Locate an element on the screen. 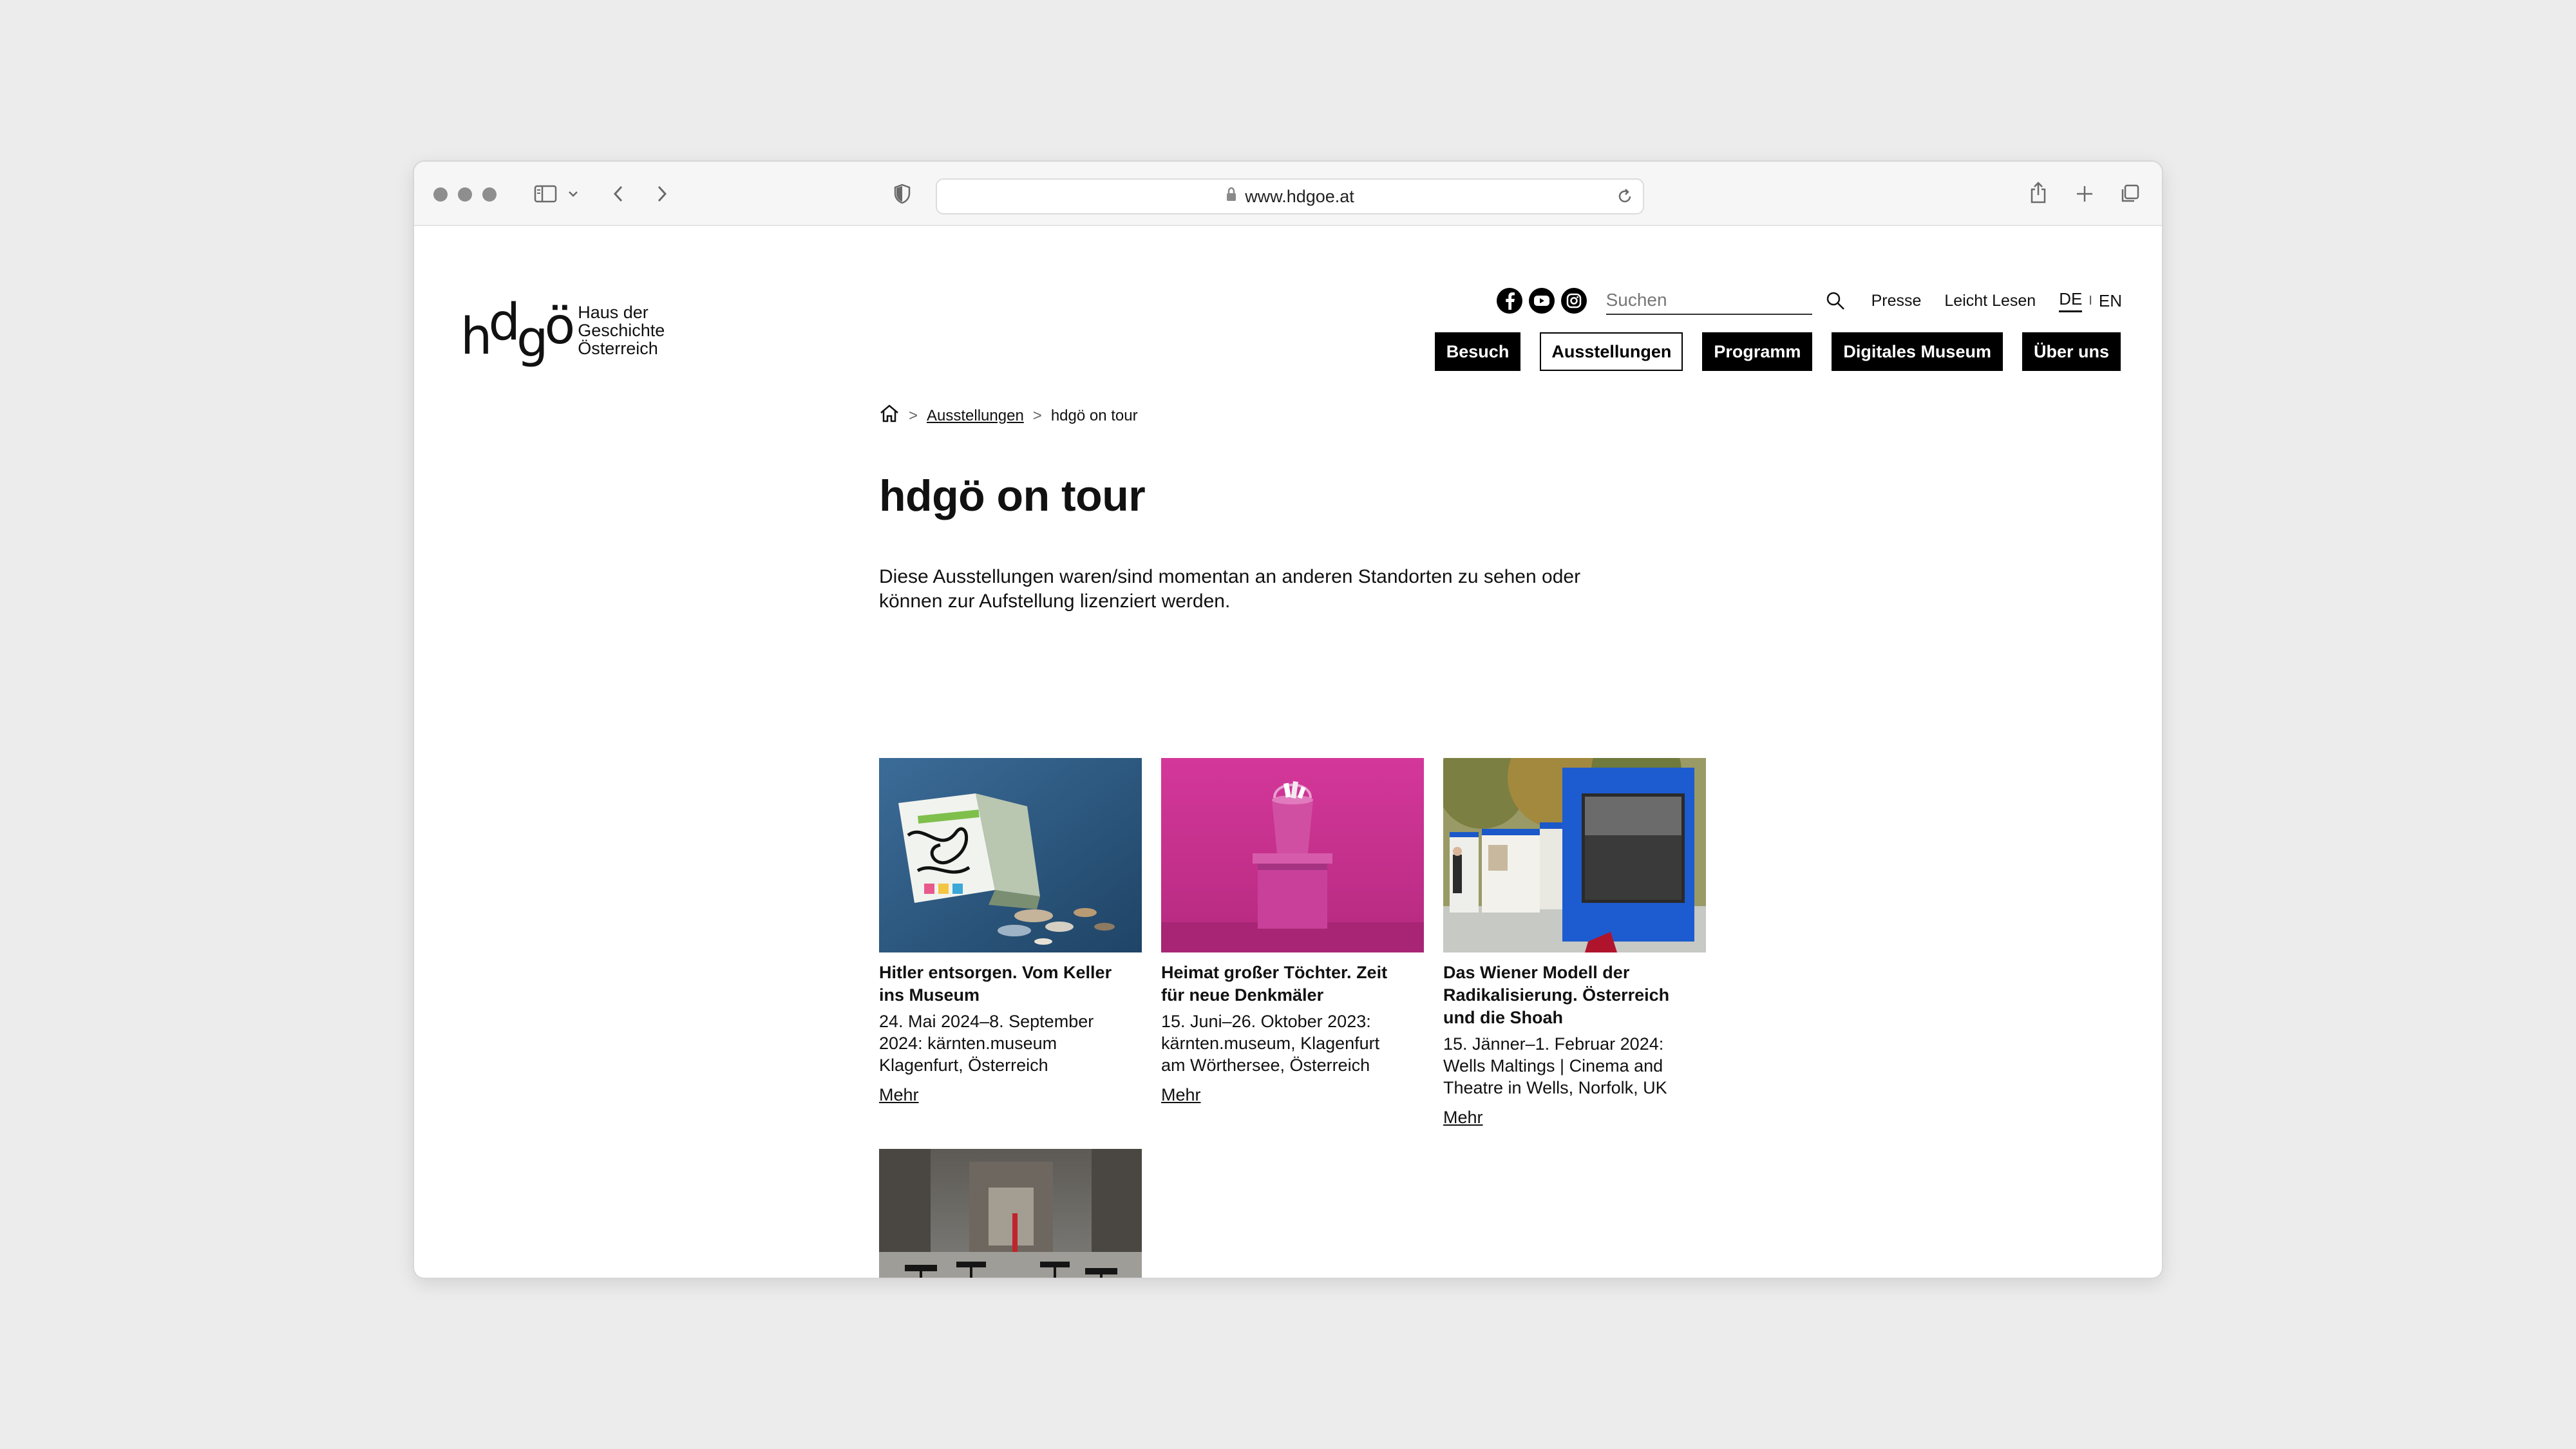 Image resolution: width=2576 pixels, height=1449 pixels. instagram-icon is located at coordinates (1574, 301).